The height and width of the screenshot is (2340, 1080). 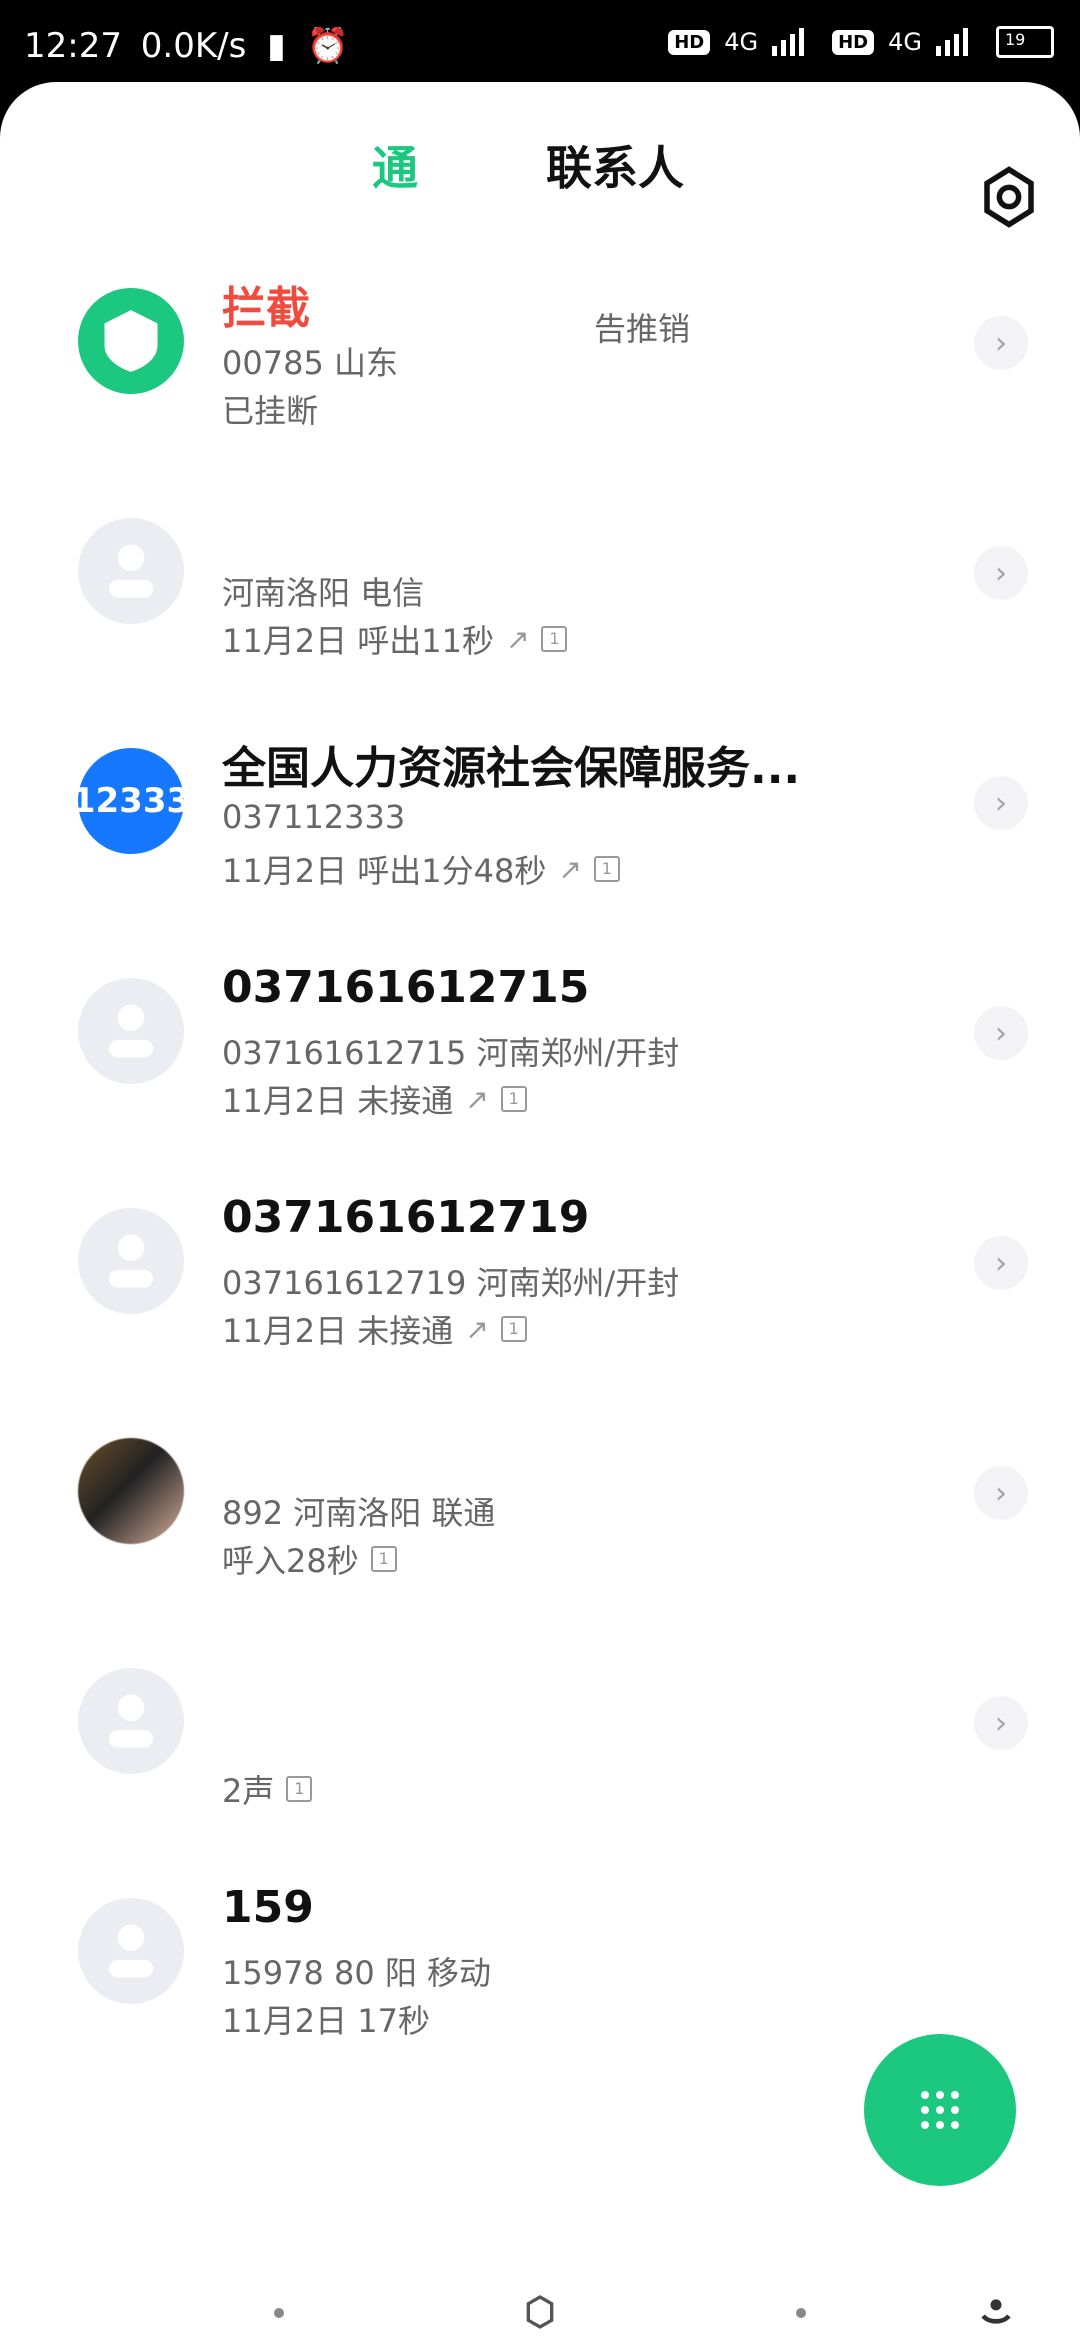 I want to click on call-title: 037161612715, so click(x=406, y=987).